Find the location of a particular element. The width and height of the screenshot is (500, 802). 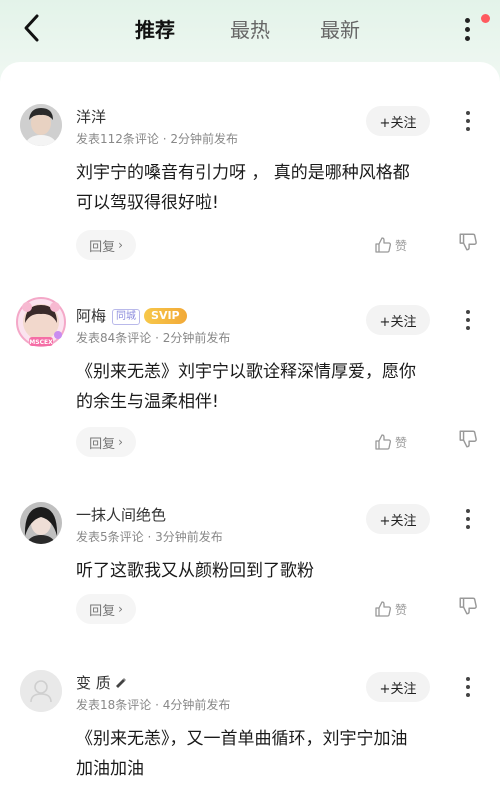

comment-text-line: 的余生与温柔相伴! is located at coordinates (147, 402).